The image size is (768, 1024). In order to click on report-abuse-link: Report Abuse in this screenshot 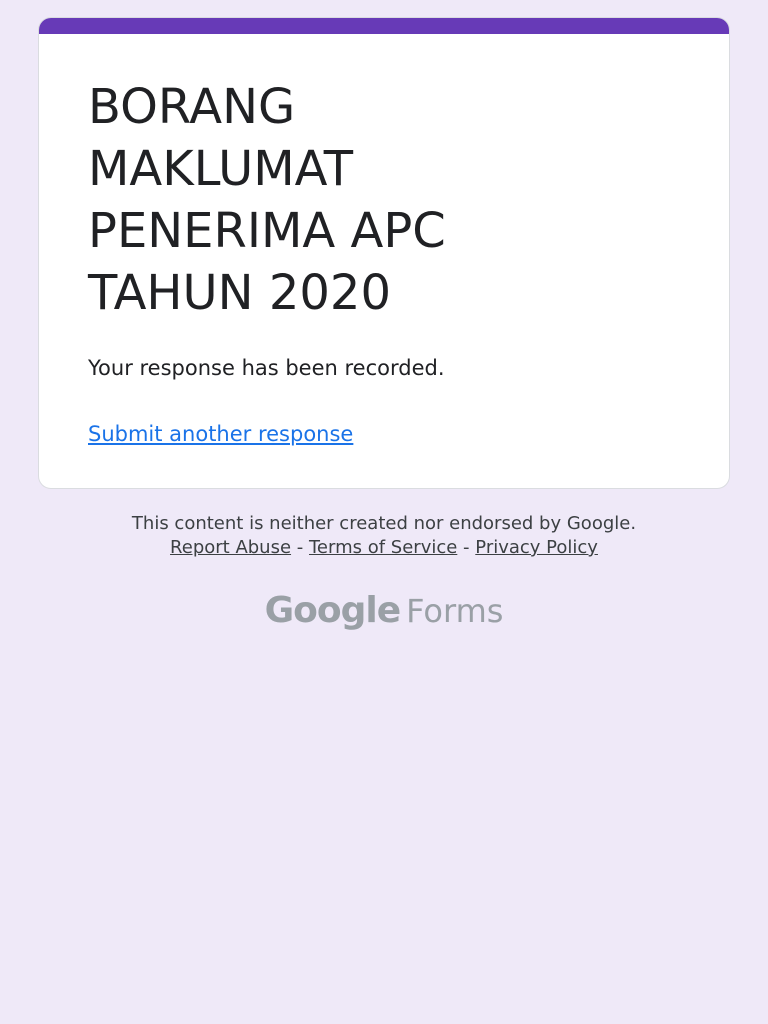, I will do `click(230, 547)`.